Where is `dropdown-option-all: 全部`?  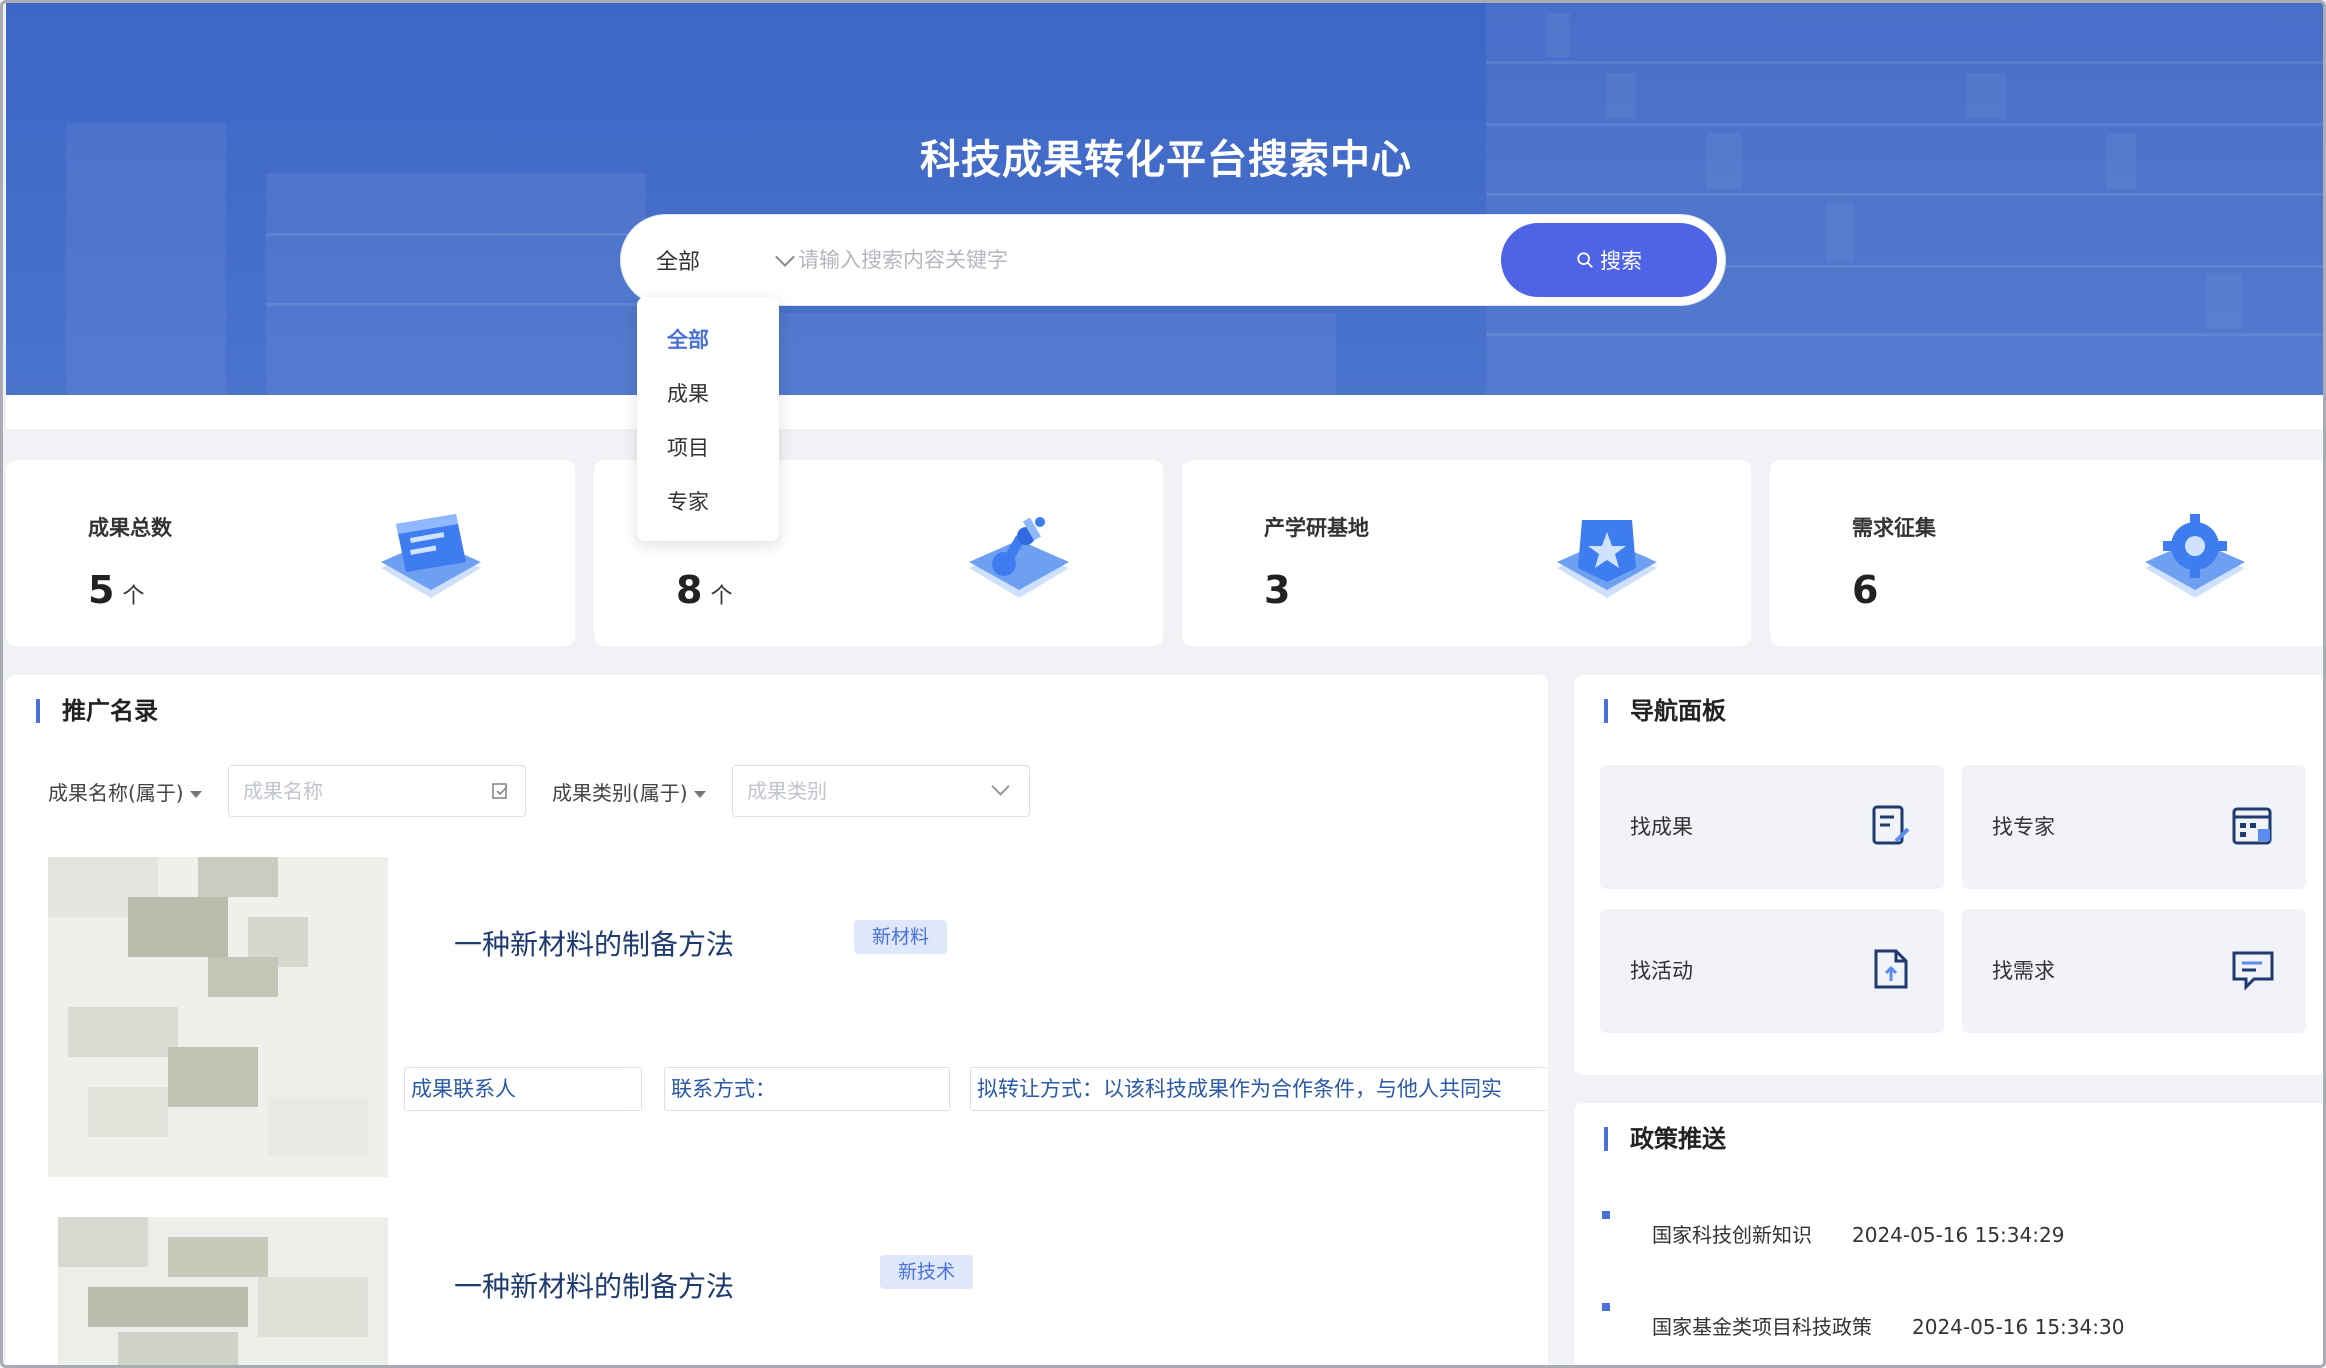 dropdown-option-all: 全部 is located at coordinates (708, 340).